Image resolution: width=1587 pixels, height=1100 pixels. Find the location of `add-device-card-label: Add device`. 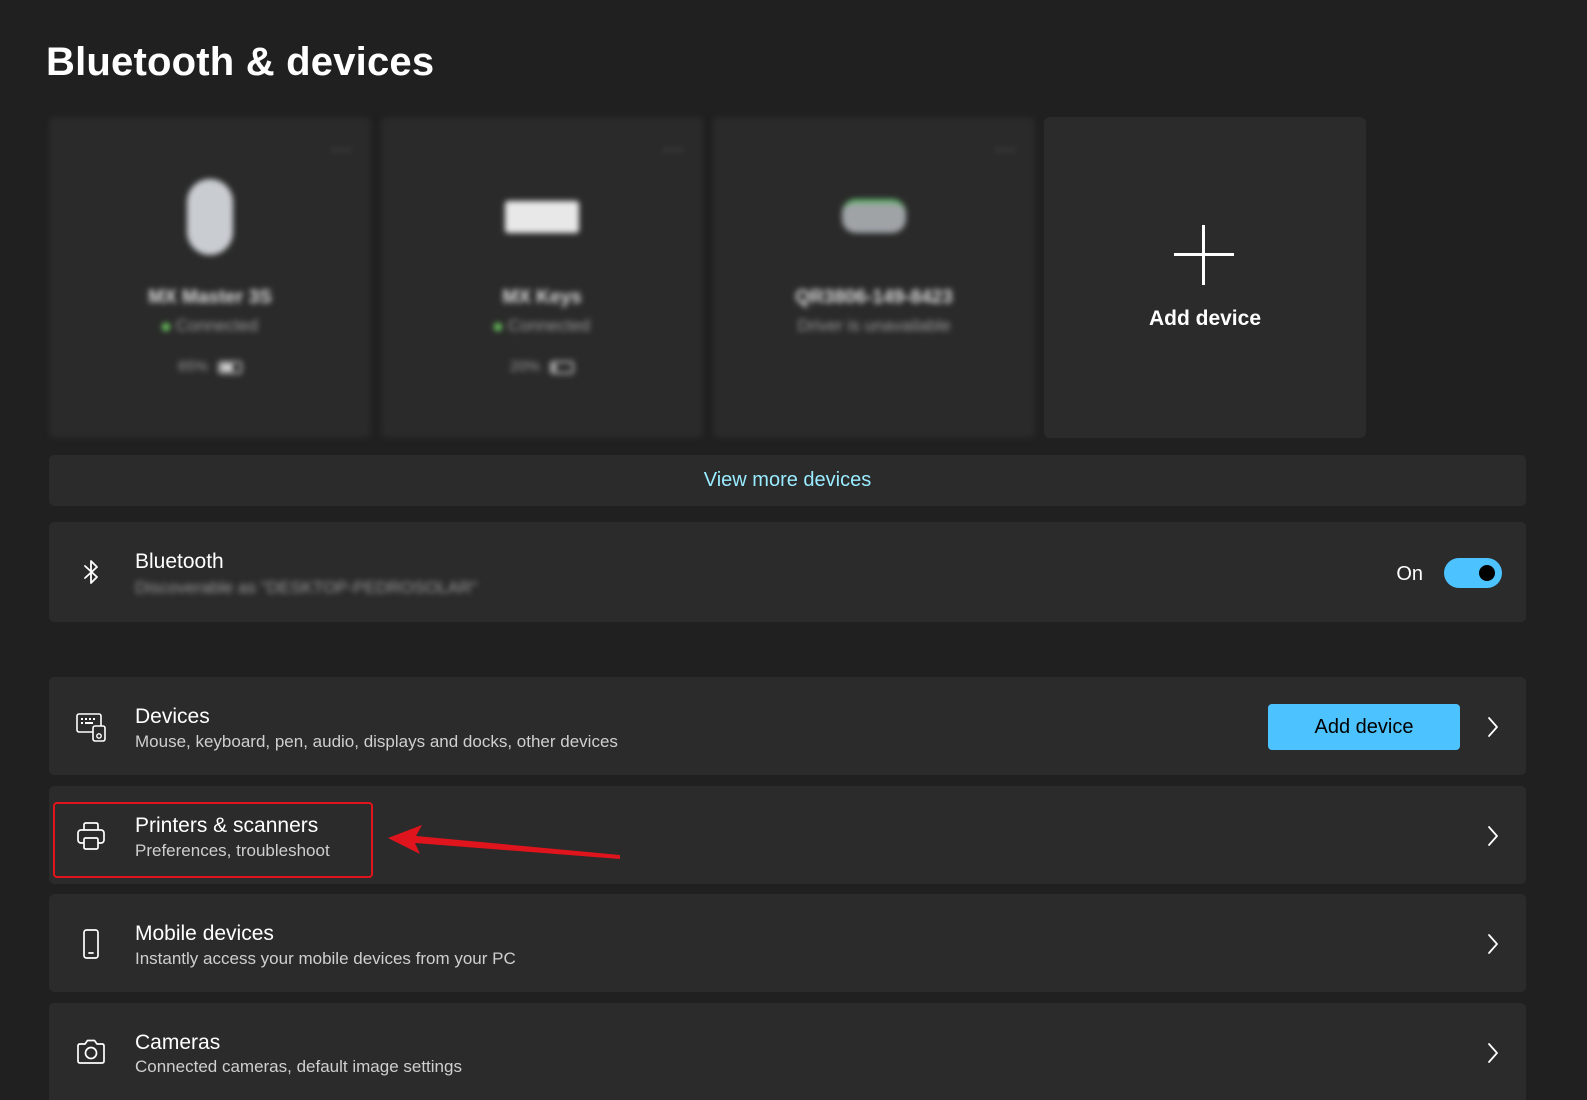

add-device-card-label: Add device is located at coordinates (1205, 318).